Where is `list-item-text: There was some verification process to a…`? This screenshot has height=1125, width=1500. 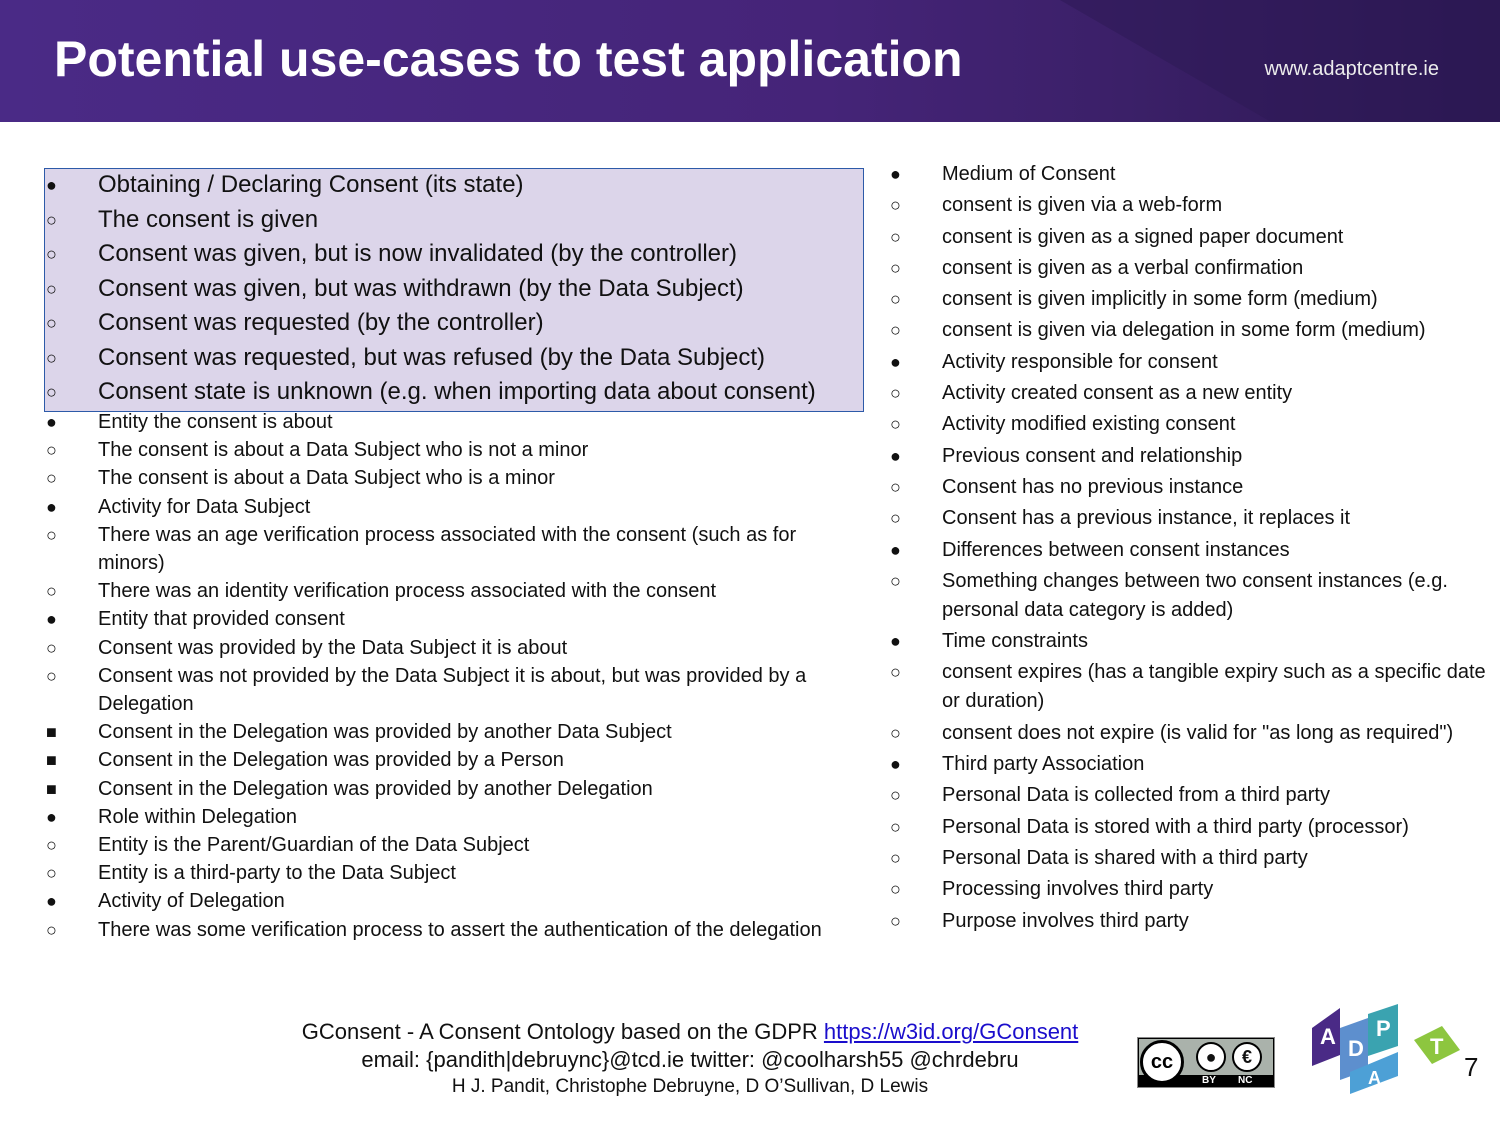
list-item-text: There was some verification process to a… is located at coordinates (460, 929).